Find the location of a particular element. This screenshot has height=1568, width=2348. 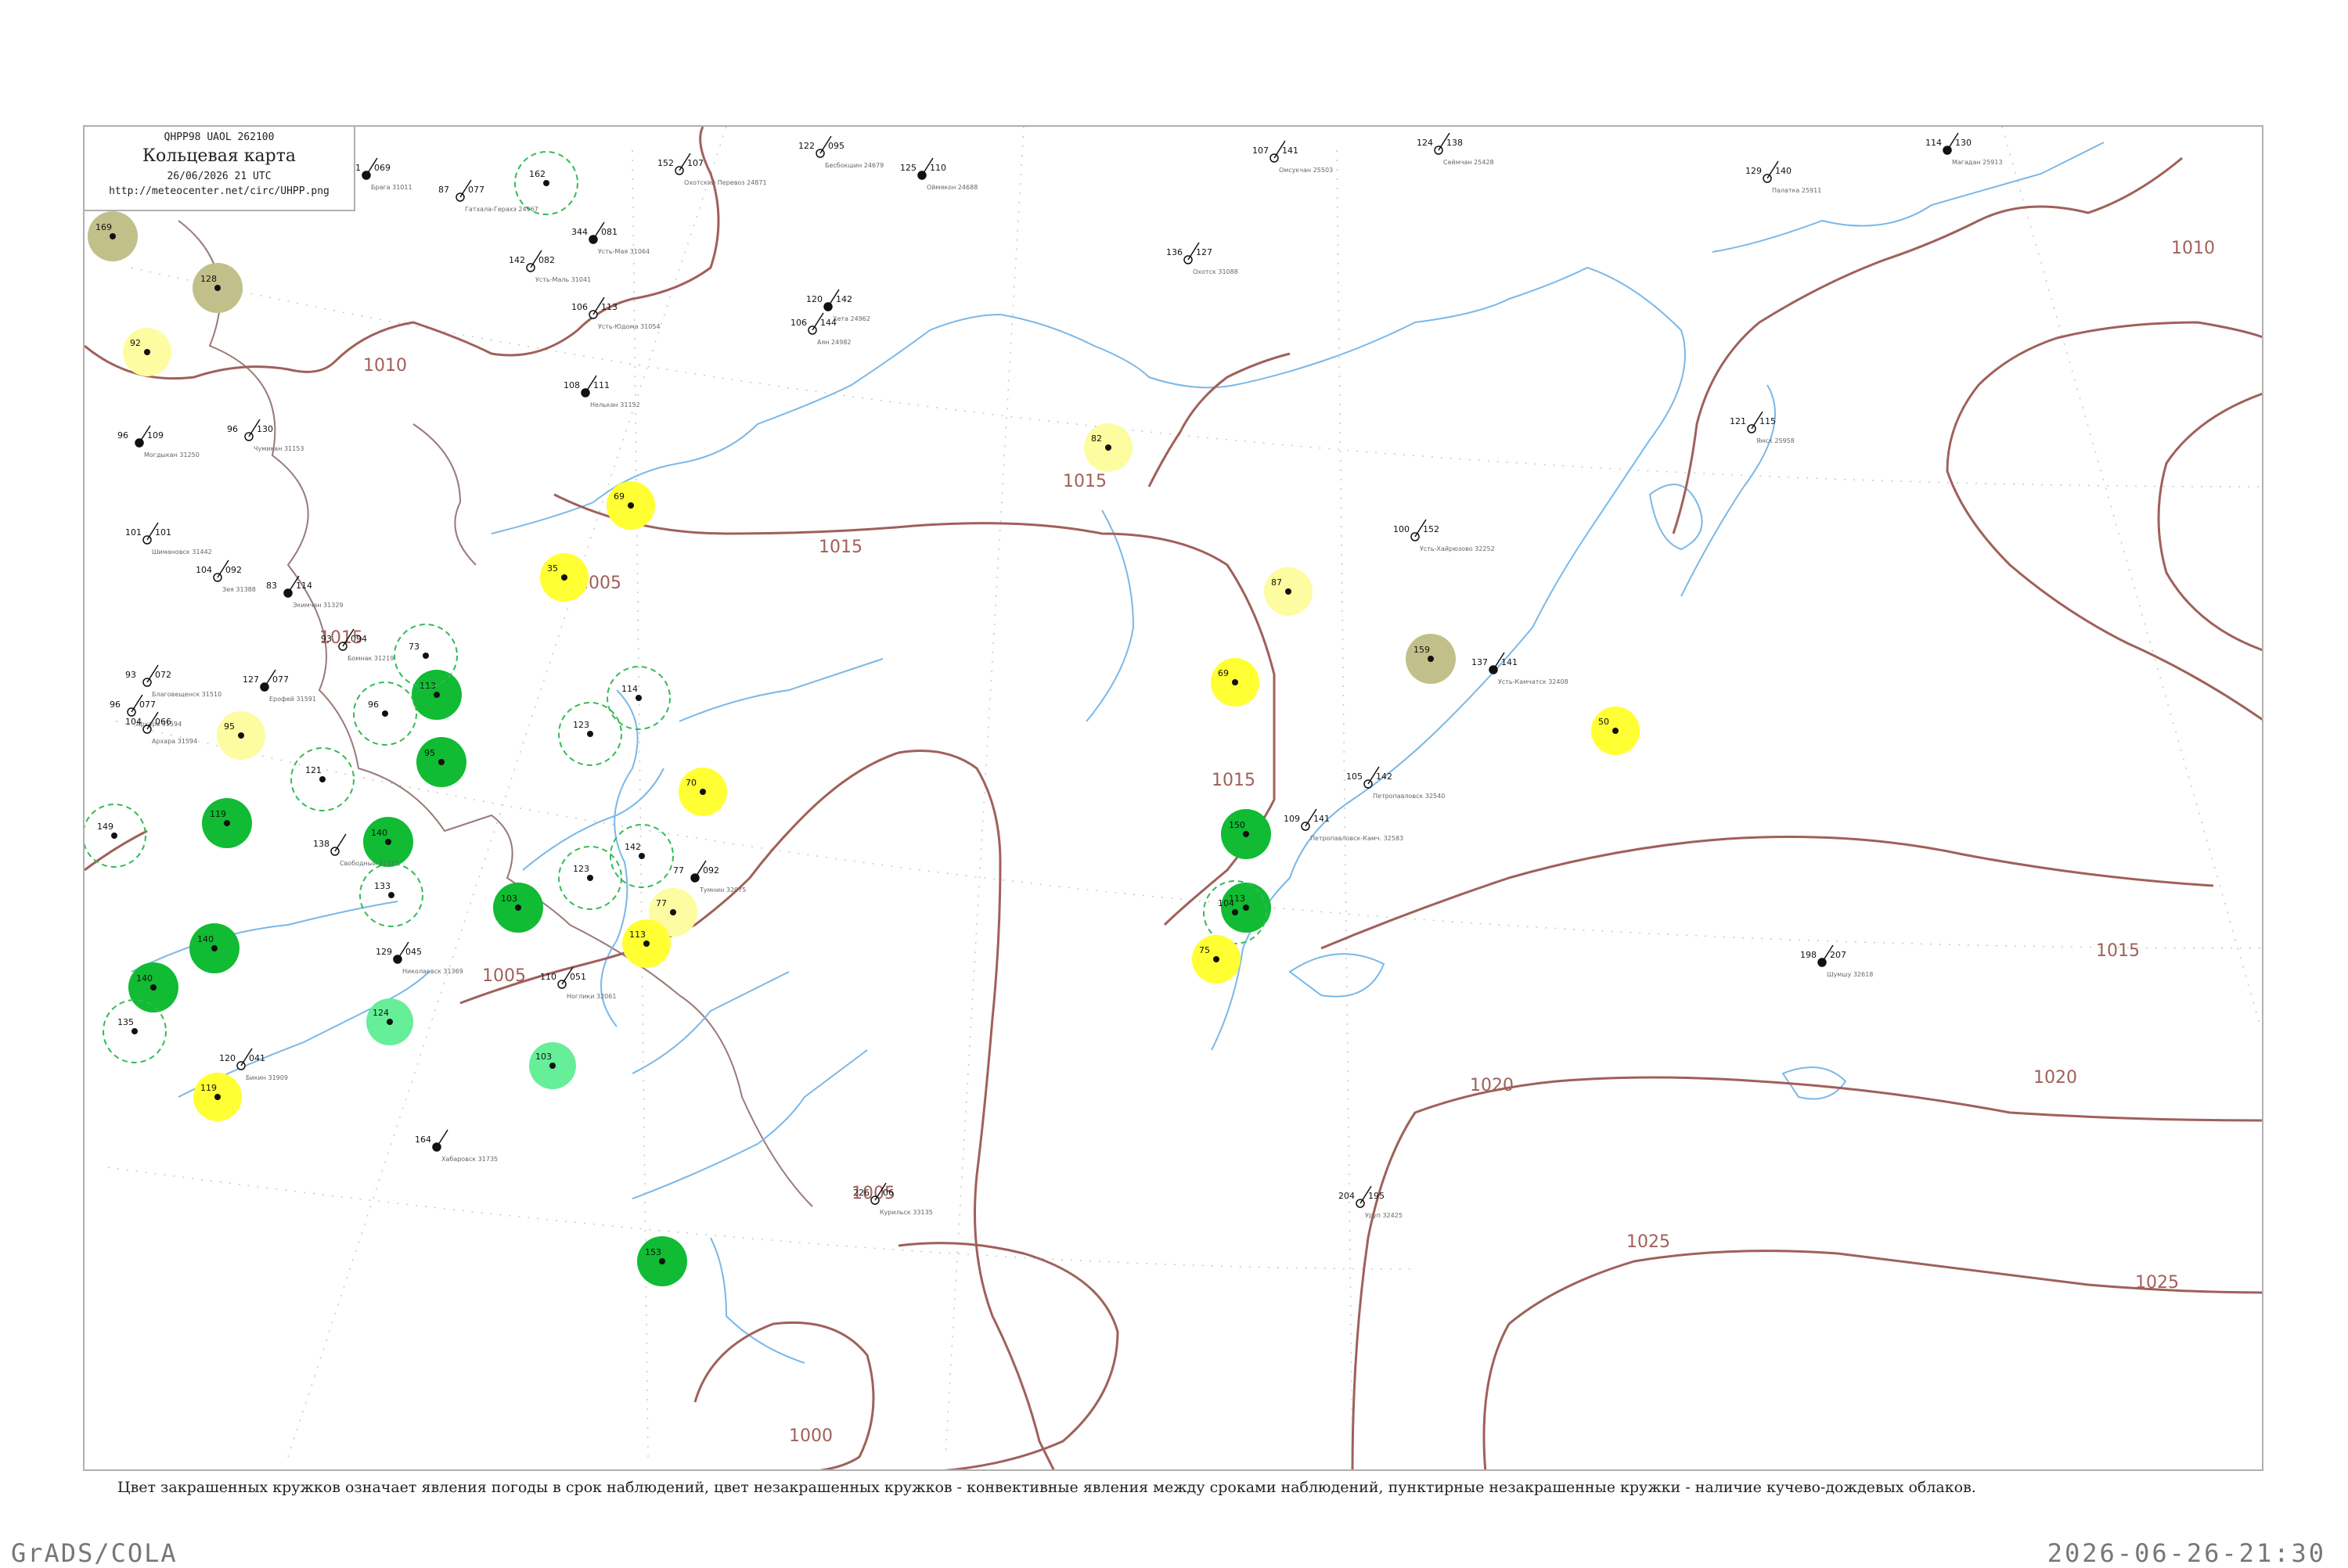

station-temp: 87 is located at coordinates (443, 190).